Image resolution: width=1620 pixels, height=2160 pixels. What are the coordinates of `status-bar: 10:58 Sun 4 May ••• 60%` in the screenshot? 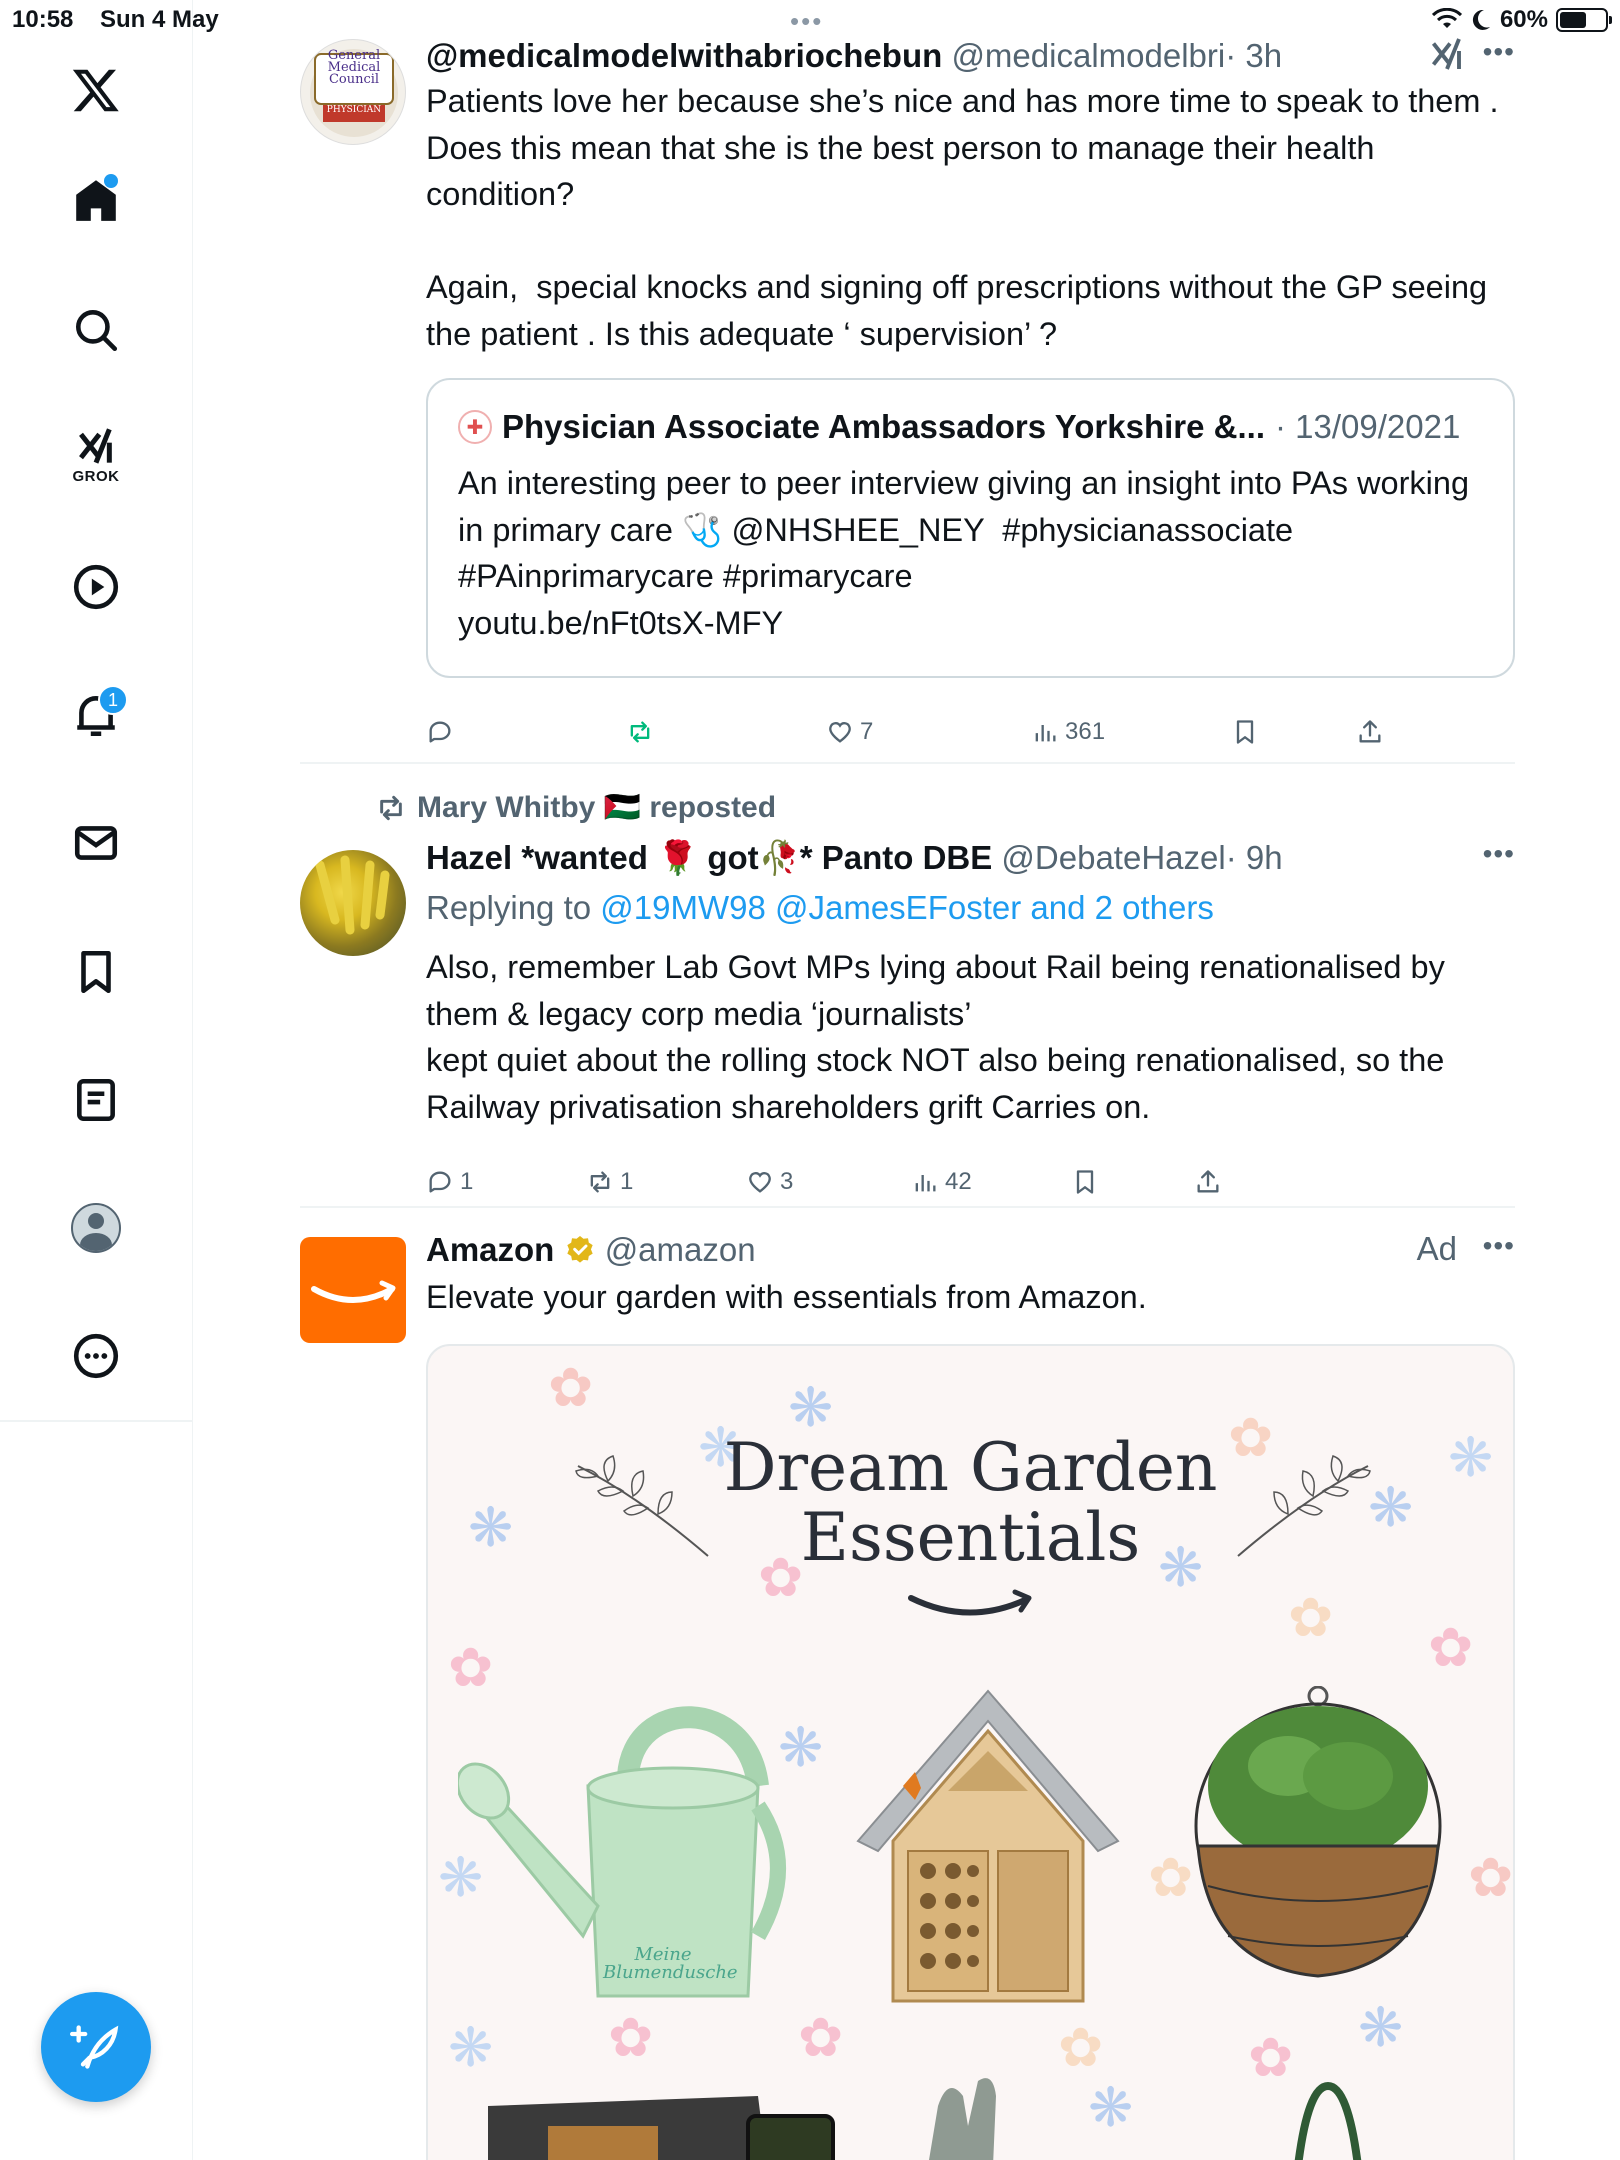 It's located at (810, 20).